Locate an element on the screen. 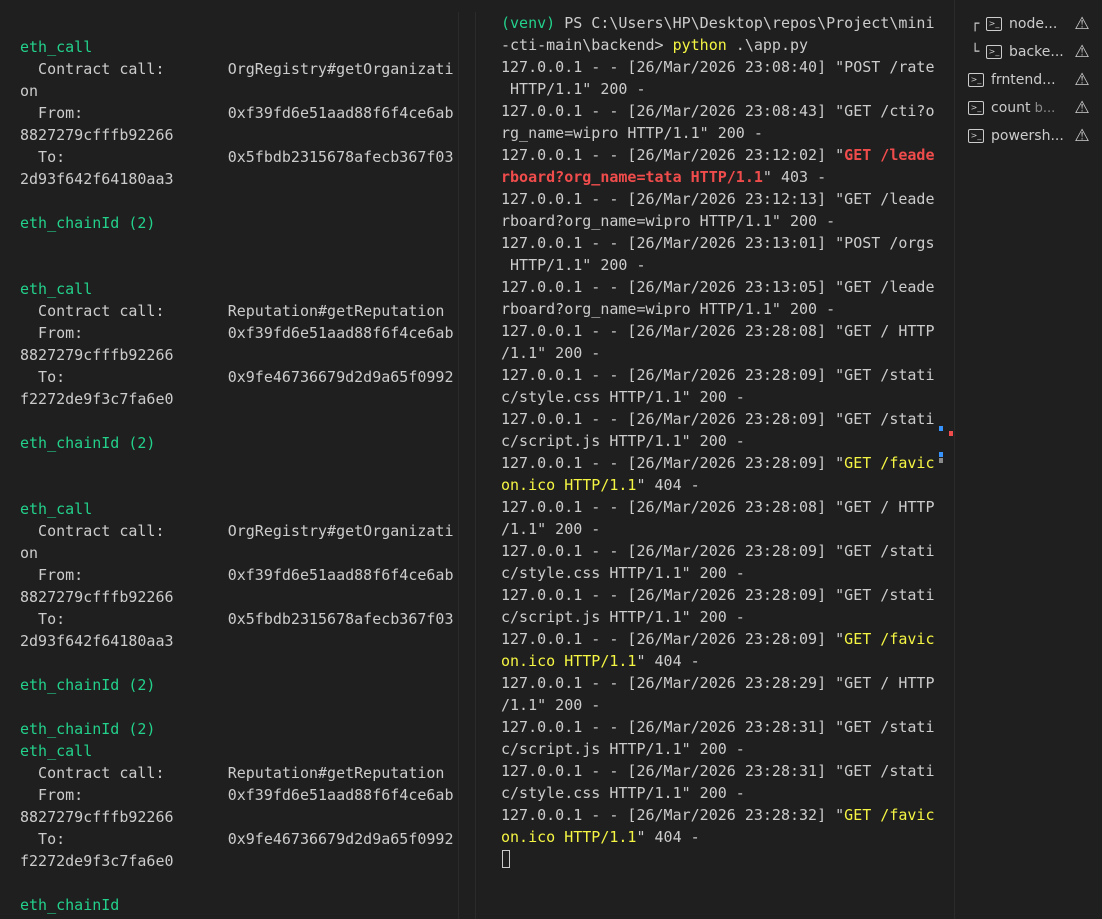 The width and height of the screenshot is (1102, 919). terminal-text: 2d93f642f64180aa3 is located at coordinates (97, 641).